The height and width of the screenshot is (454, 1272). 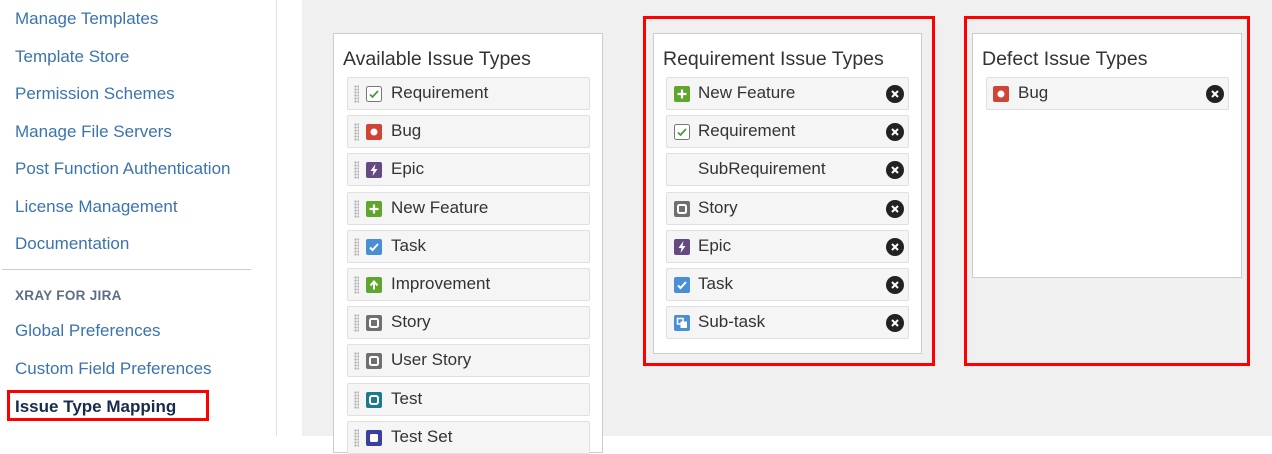 What do you see at coordinates (72, 244) in the screenshot?
I see `nav-documentation: Documentation` at bounding box center [72, 244].